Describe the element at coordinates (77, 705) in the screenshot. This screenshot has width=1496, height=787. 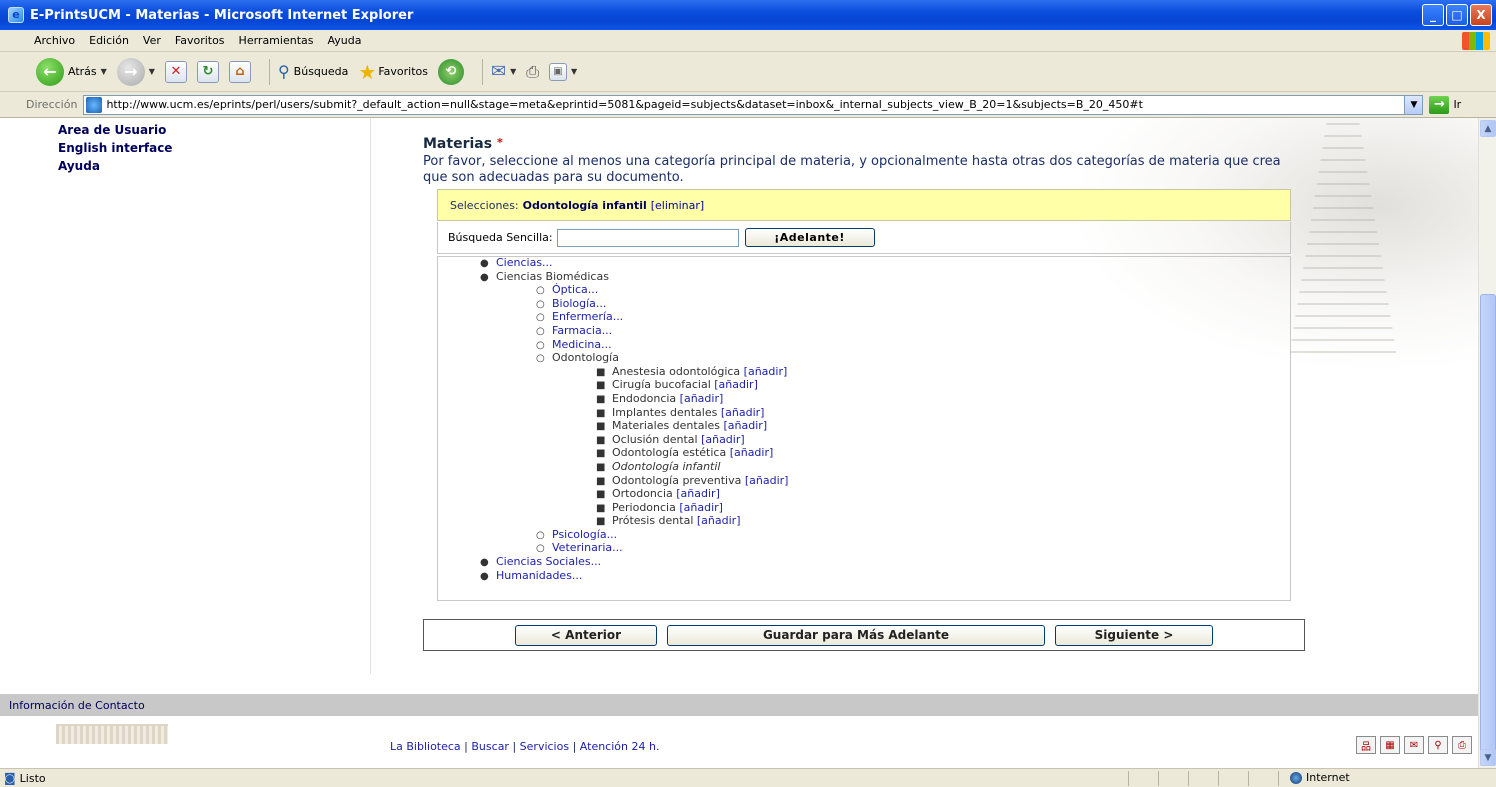
I see `contact-link: Información de Contacto` at that location.